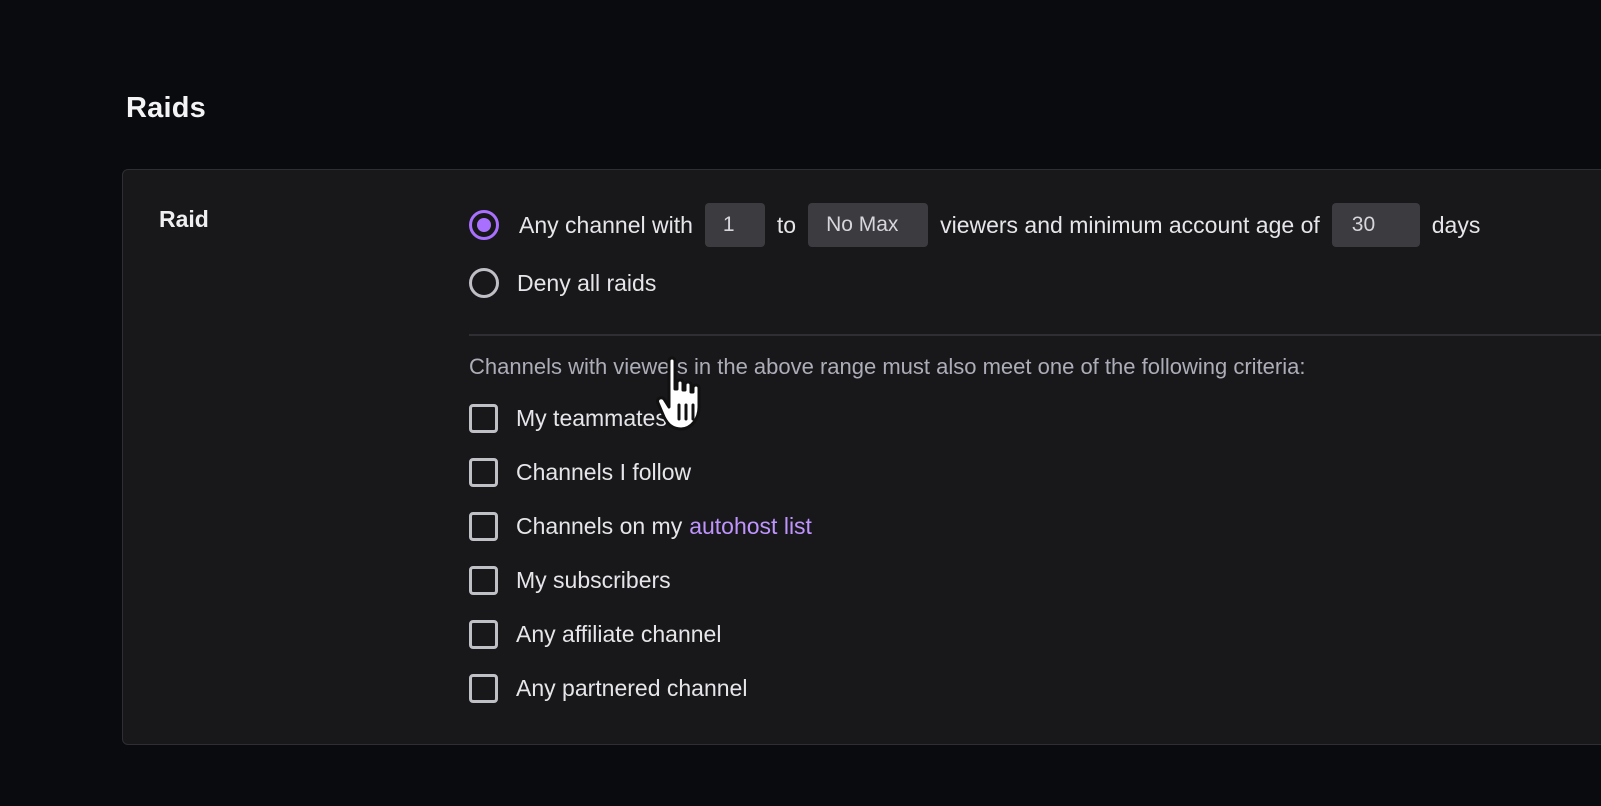 The width and height of the screenshot is (1601, 806). Describe the element at coordinates (734, 225) in the screenshot. I see `min-viewers-input` at that location.